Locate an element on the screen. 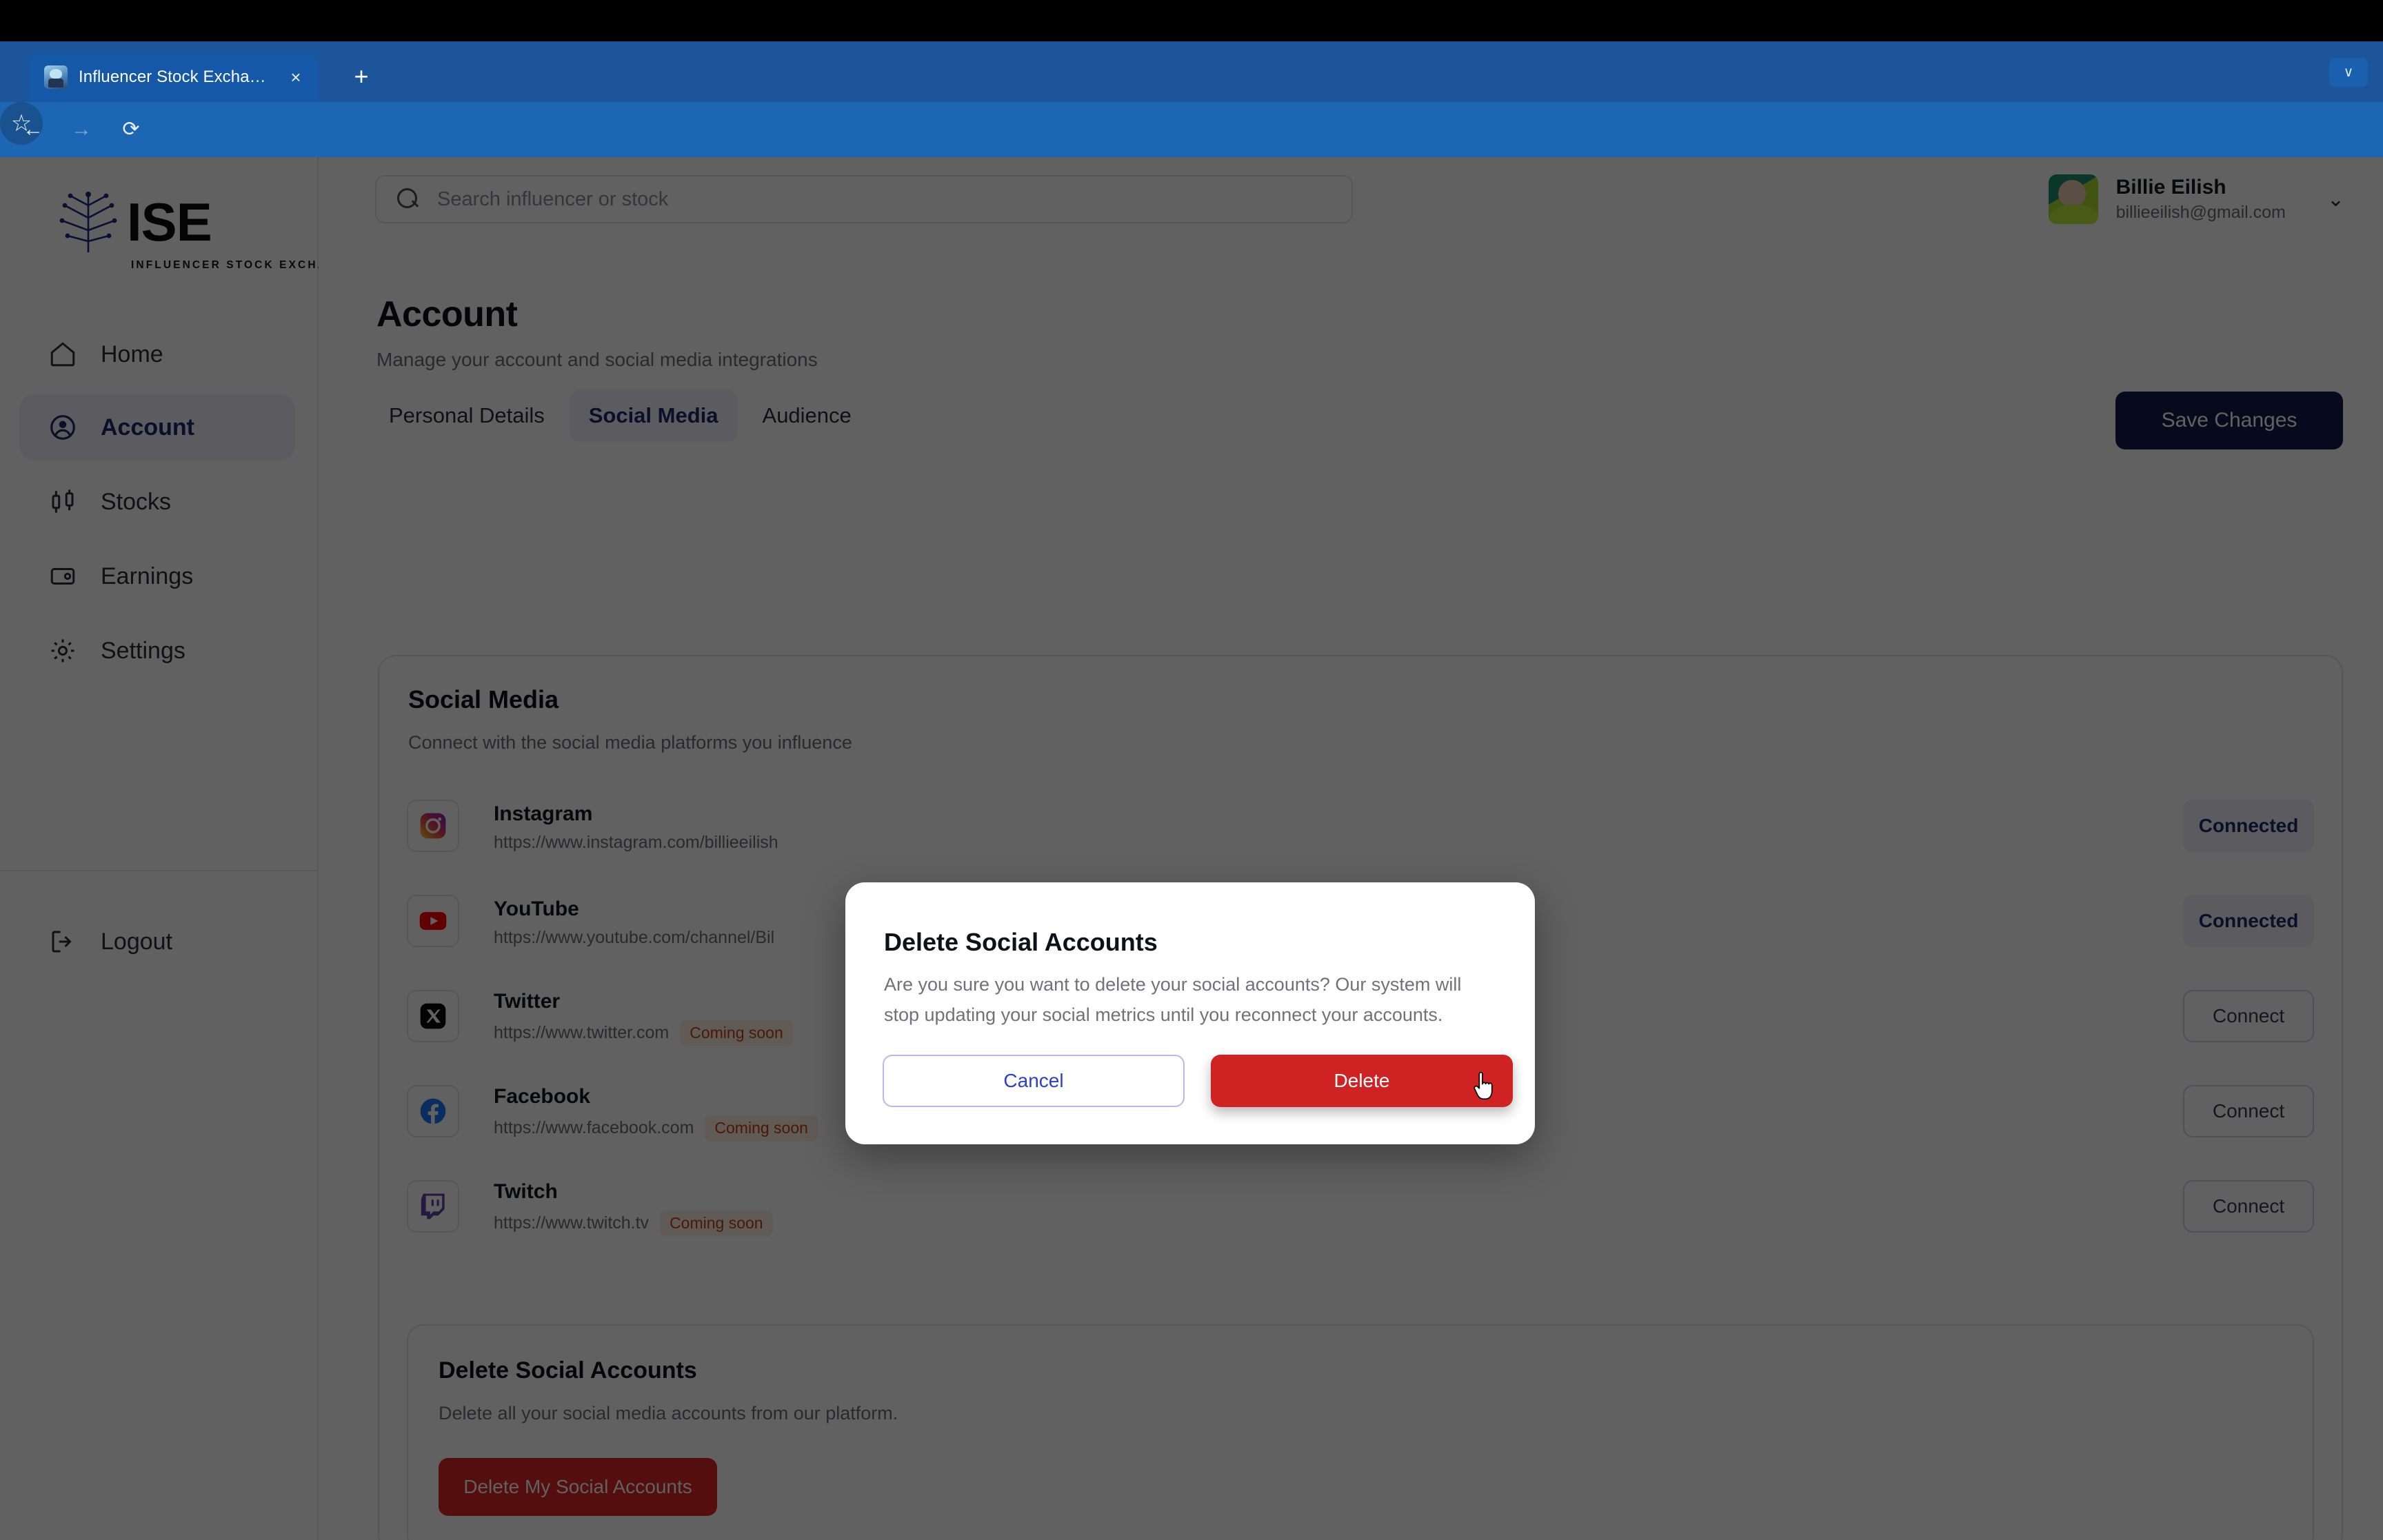  tab-favicon is located at coordinates (56, 77).